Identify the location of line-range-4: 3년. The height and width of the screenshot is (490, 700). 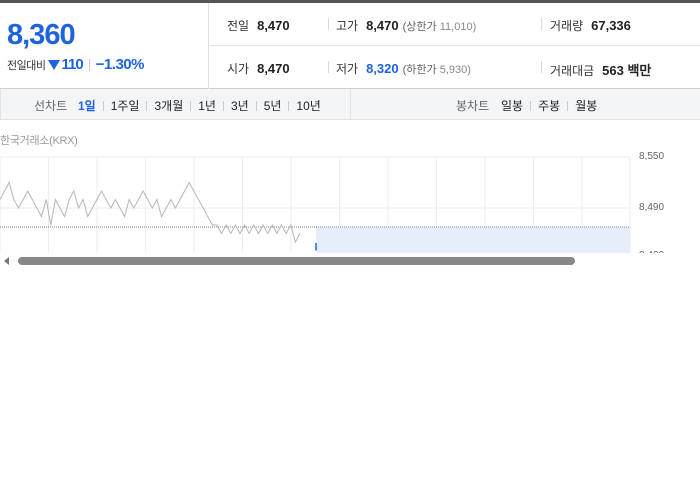
(240, 105).